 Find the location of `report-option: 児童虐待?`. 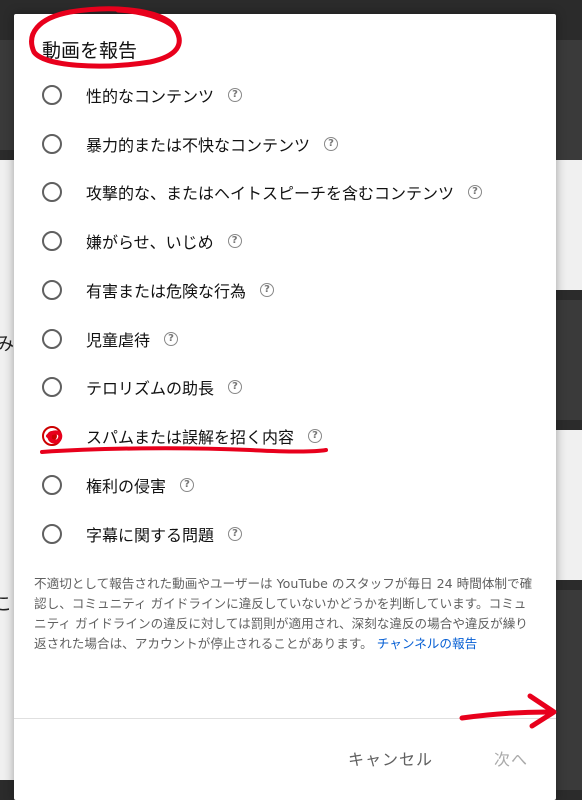

report-option: 児童虐待? is located at coordinates (110, 339).